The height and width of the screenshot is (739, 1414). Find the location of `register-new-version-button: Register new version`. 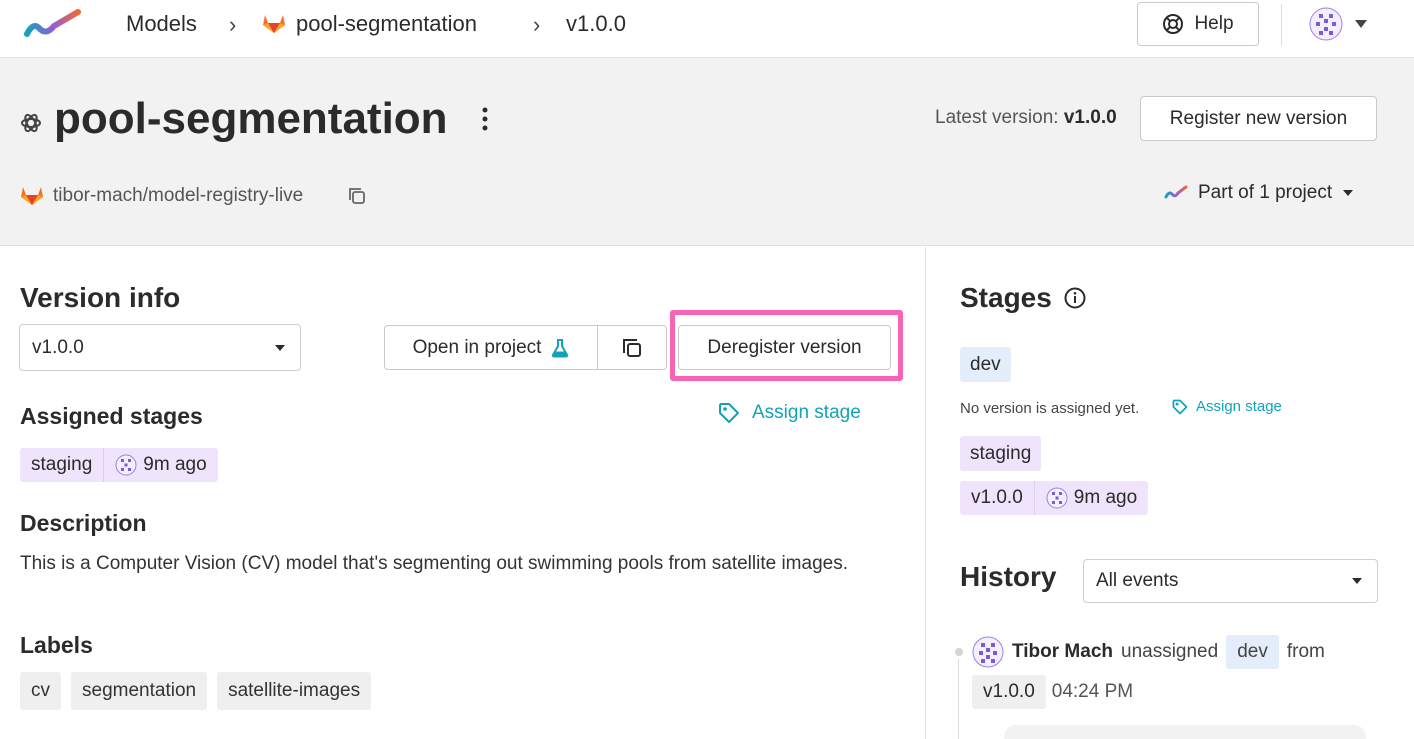

register-new-version-button: Register new version is located at coordinates (1258, 118).